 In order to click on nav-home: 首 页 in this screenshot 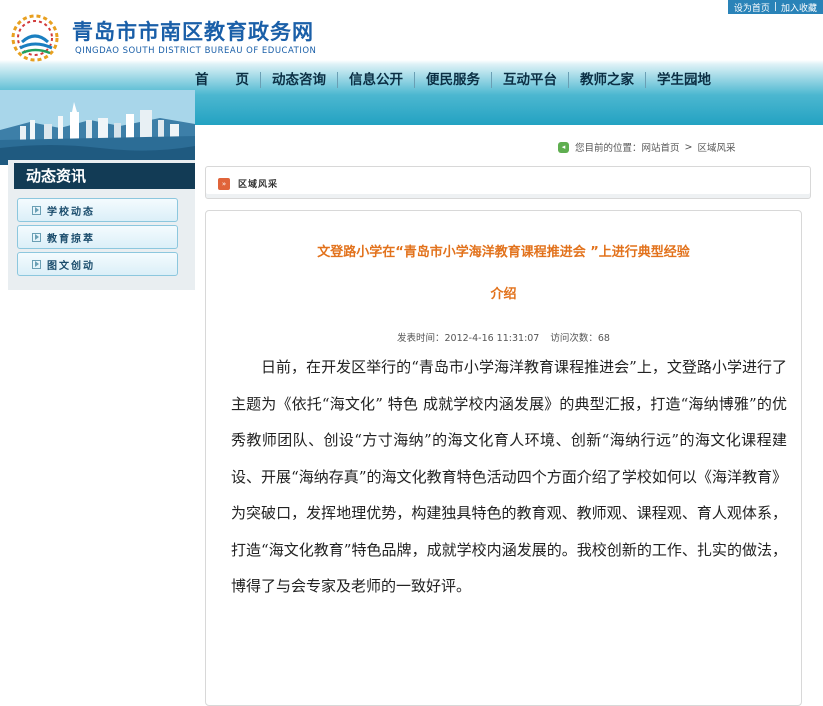, I will do `click(222, 80)`.